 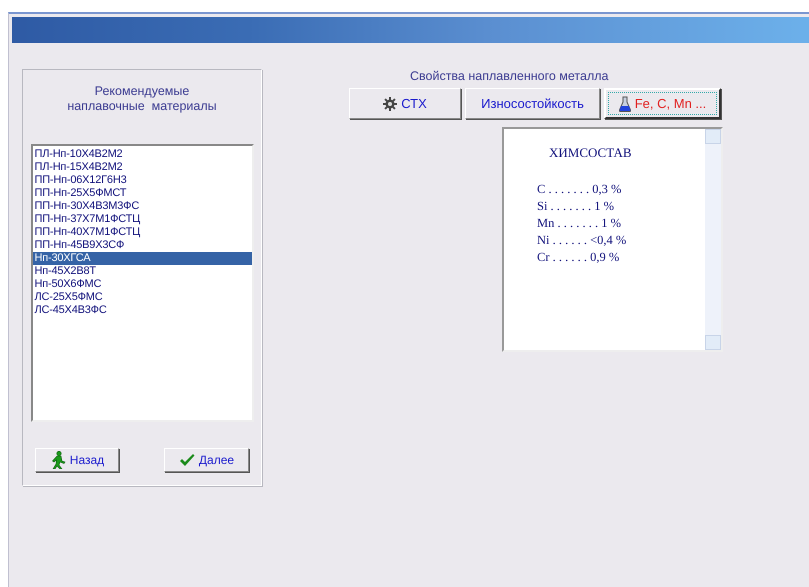 What do you see at coordinates (142, 206) in the screenshot?
I see `list-item: ПП-Нп-30Х4В3М3ФС` at bounding box center [142, 206].